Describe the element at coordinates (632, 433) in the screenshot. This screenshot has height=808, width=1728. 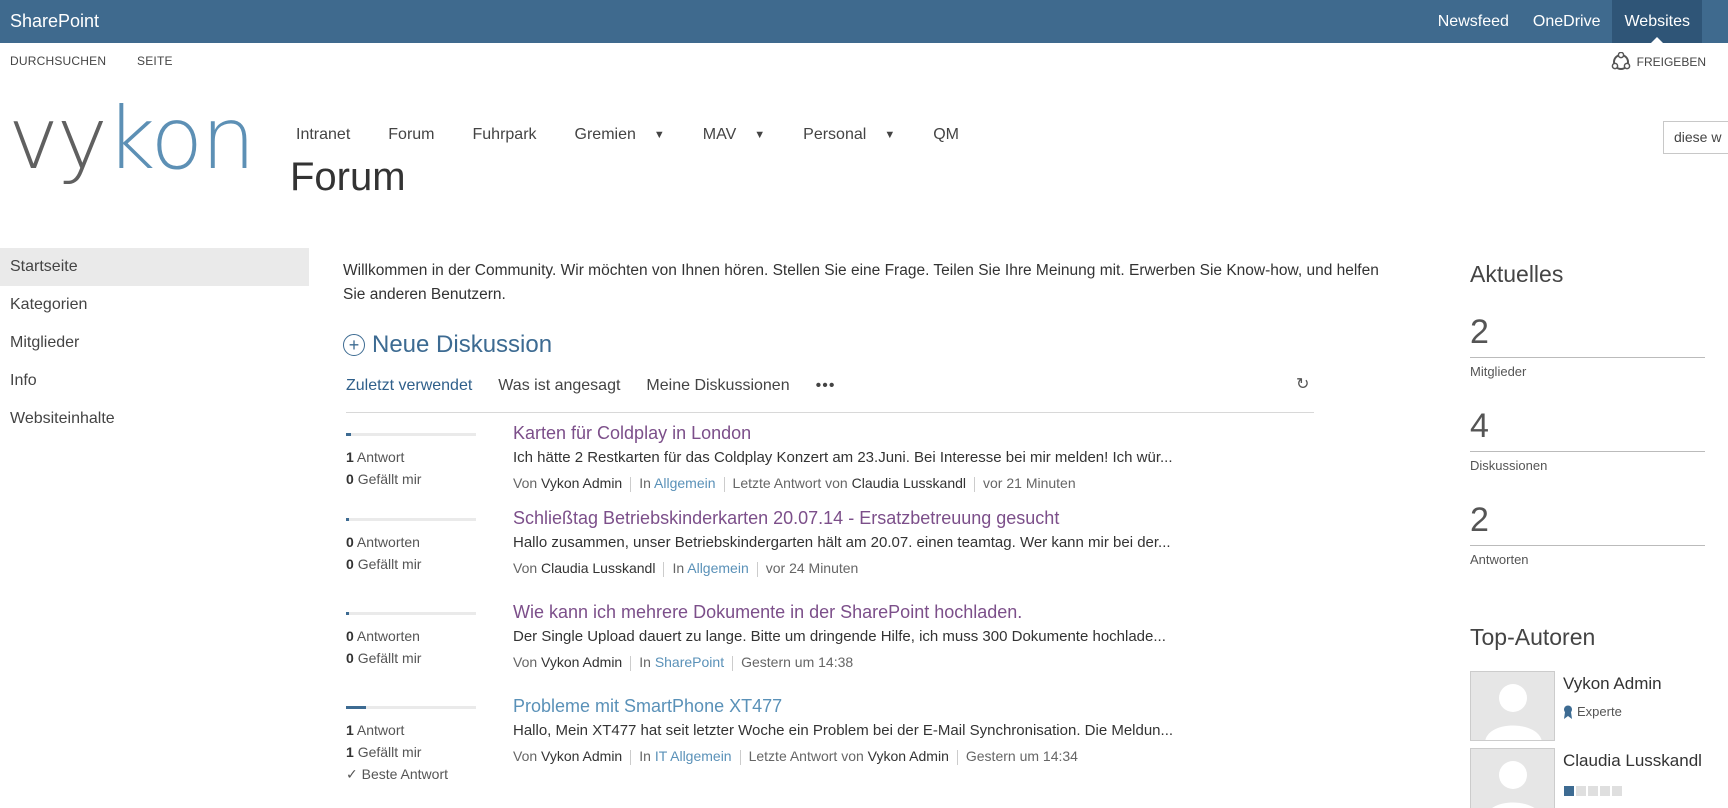
I see `discussion-title: Karten für Coldplay in London` at that location.